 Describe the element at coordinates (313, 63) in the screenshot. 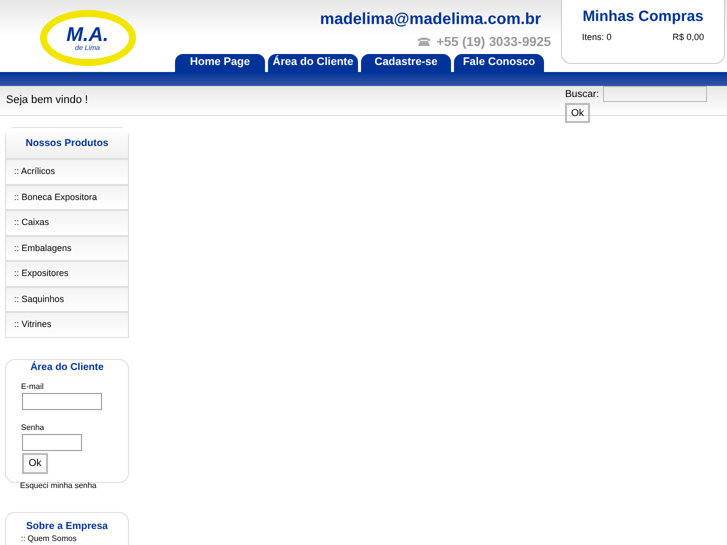

I see `nav-tab: Área do Cliente` at that location.